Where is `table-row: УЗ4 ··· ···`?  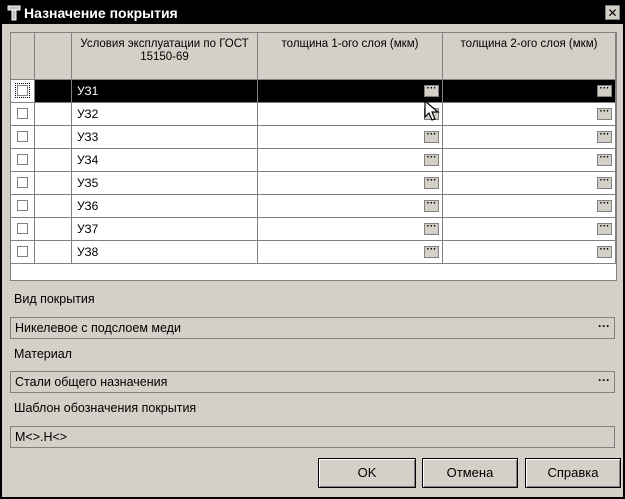 table-row: УЗ4 ··· ··· is located at coordinates (313, 160).